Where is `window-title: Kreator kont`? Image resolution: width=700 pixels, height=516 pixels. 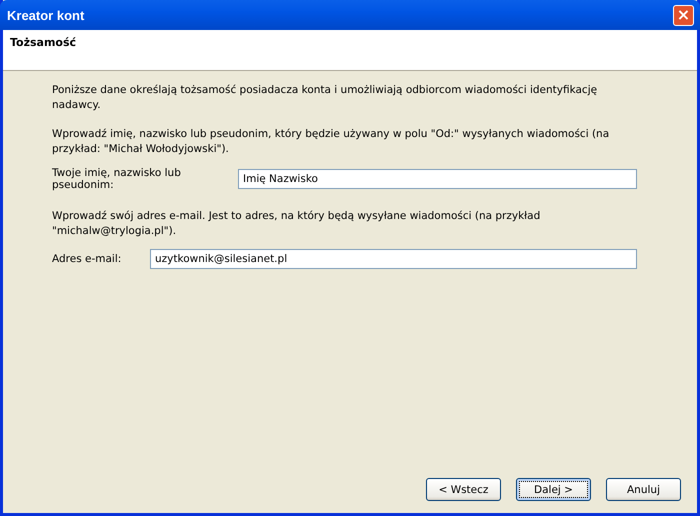
window-title: Kreator kont is located at coordinates (45, 15).